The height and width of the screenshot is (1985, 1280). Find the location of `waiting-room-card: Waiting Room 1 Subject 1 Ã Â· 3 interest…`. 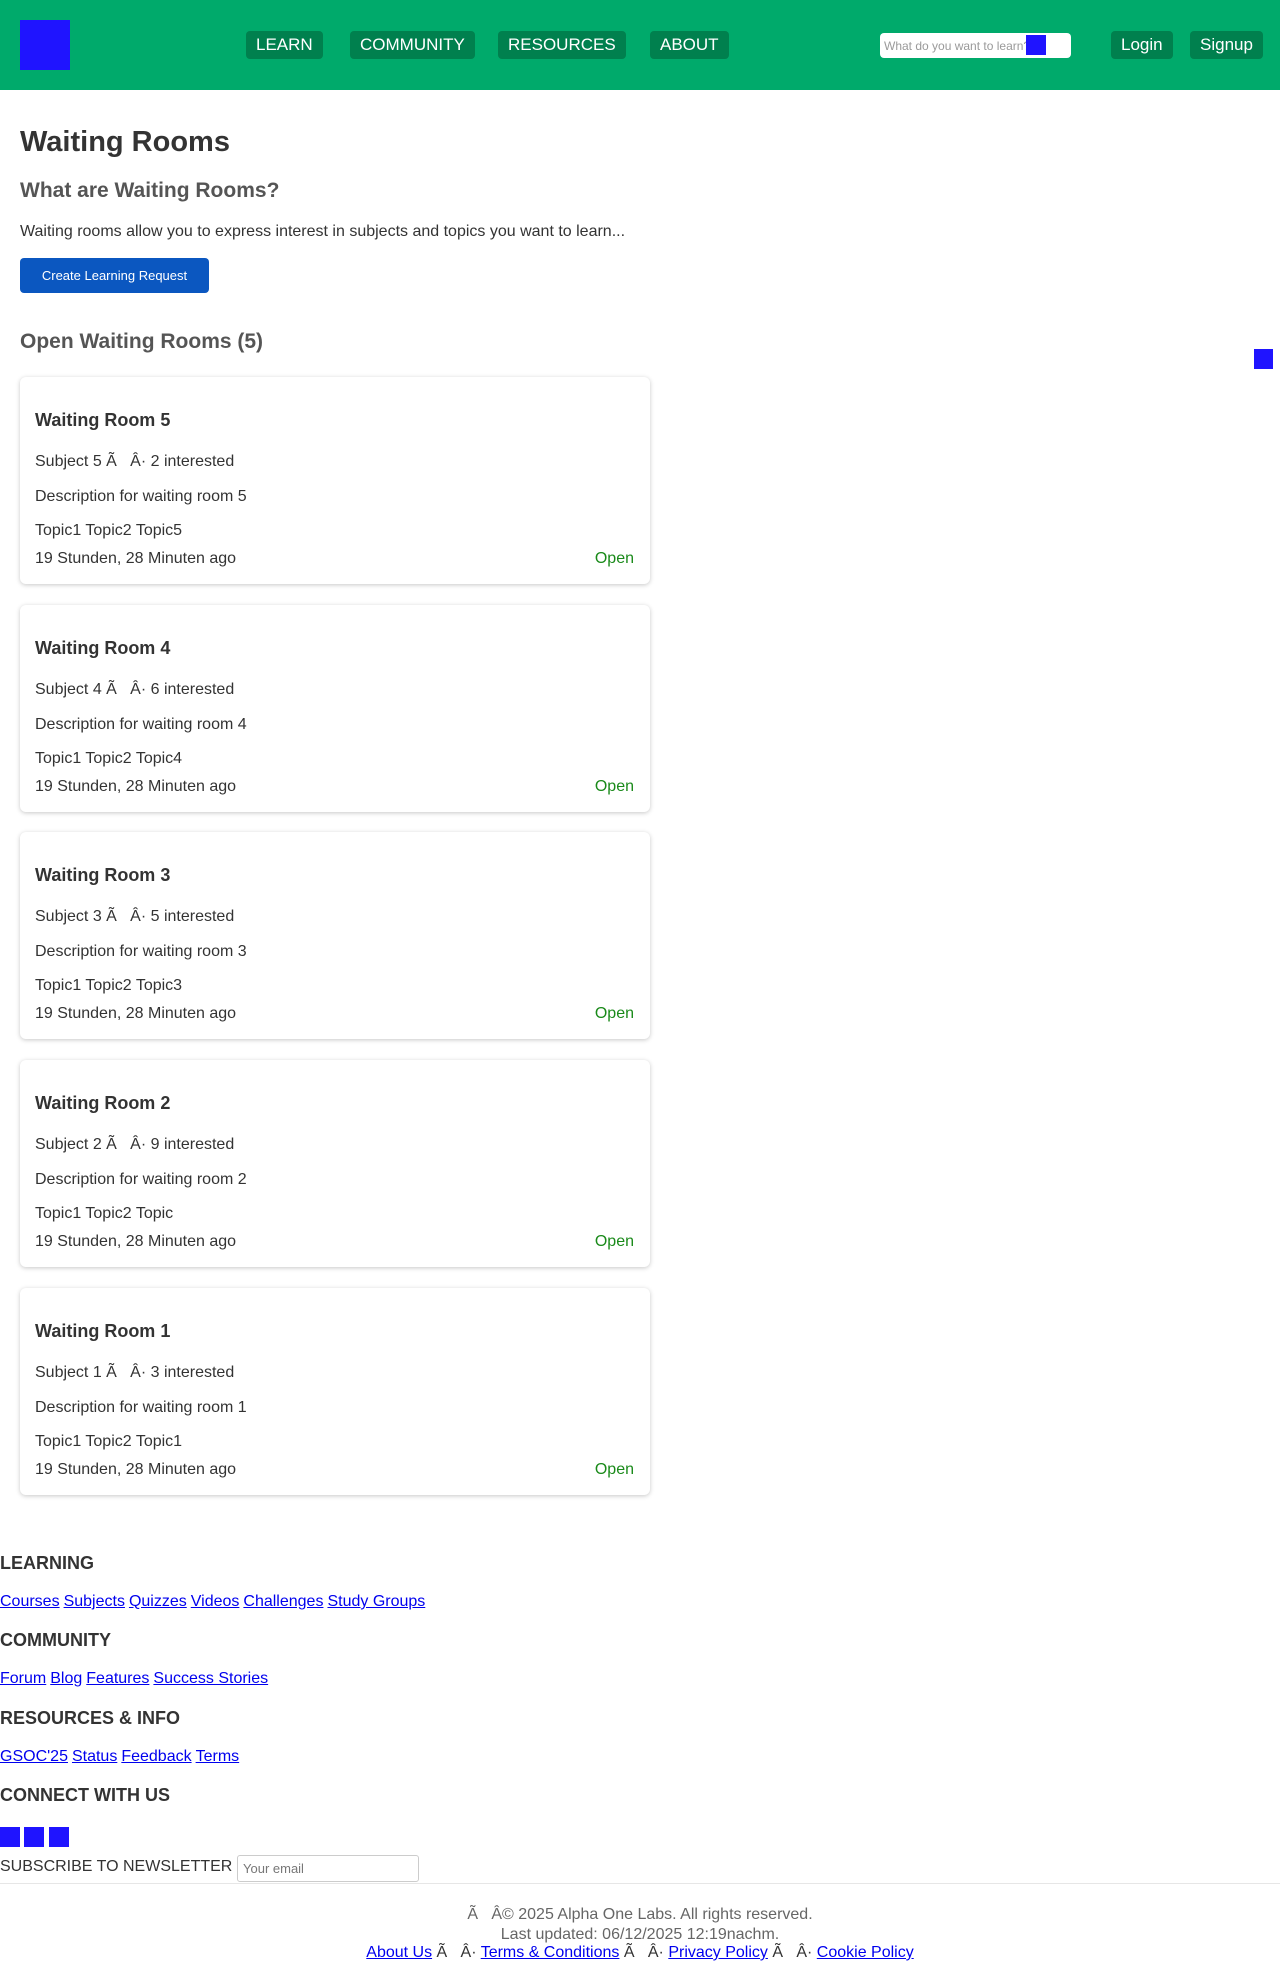

waiting-room-card: Waiting Room 1 Subject 1 Ã Â· 3 interest… is located at coordinates (335, 1391).